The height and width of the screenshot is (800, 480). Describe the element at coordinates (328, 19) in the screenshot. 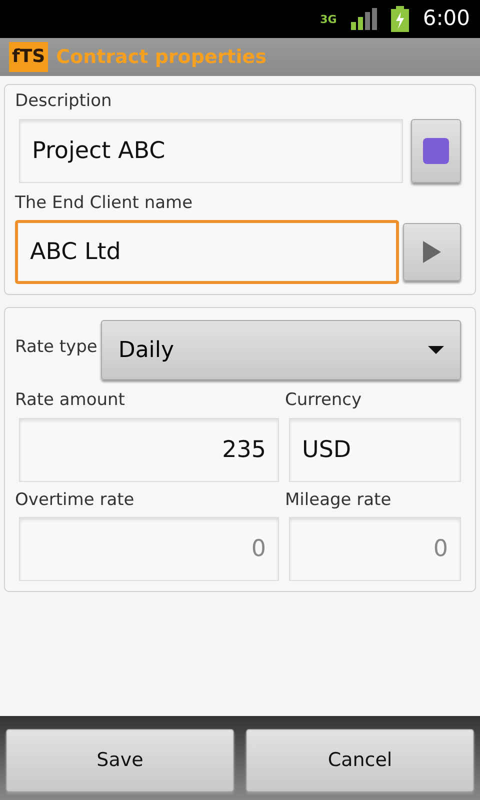

I see `network-type-label: 3G` at that location.